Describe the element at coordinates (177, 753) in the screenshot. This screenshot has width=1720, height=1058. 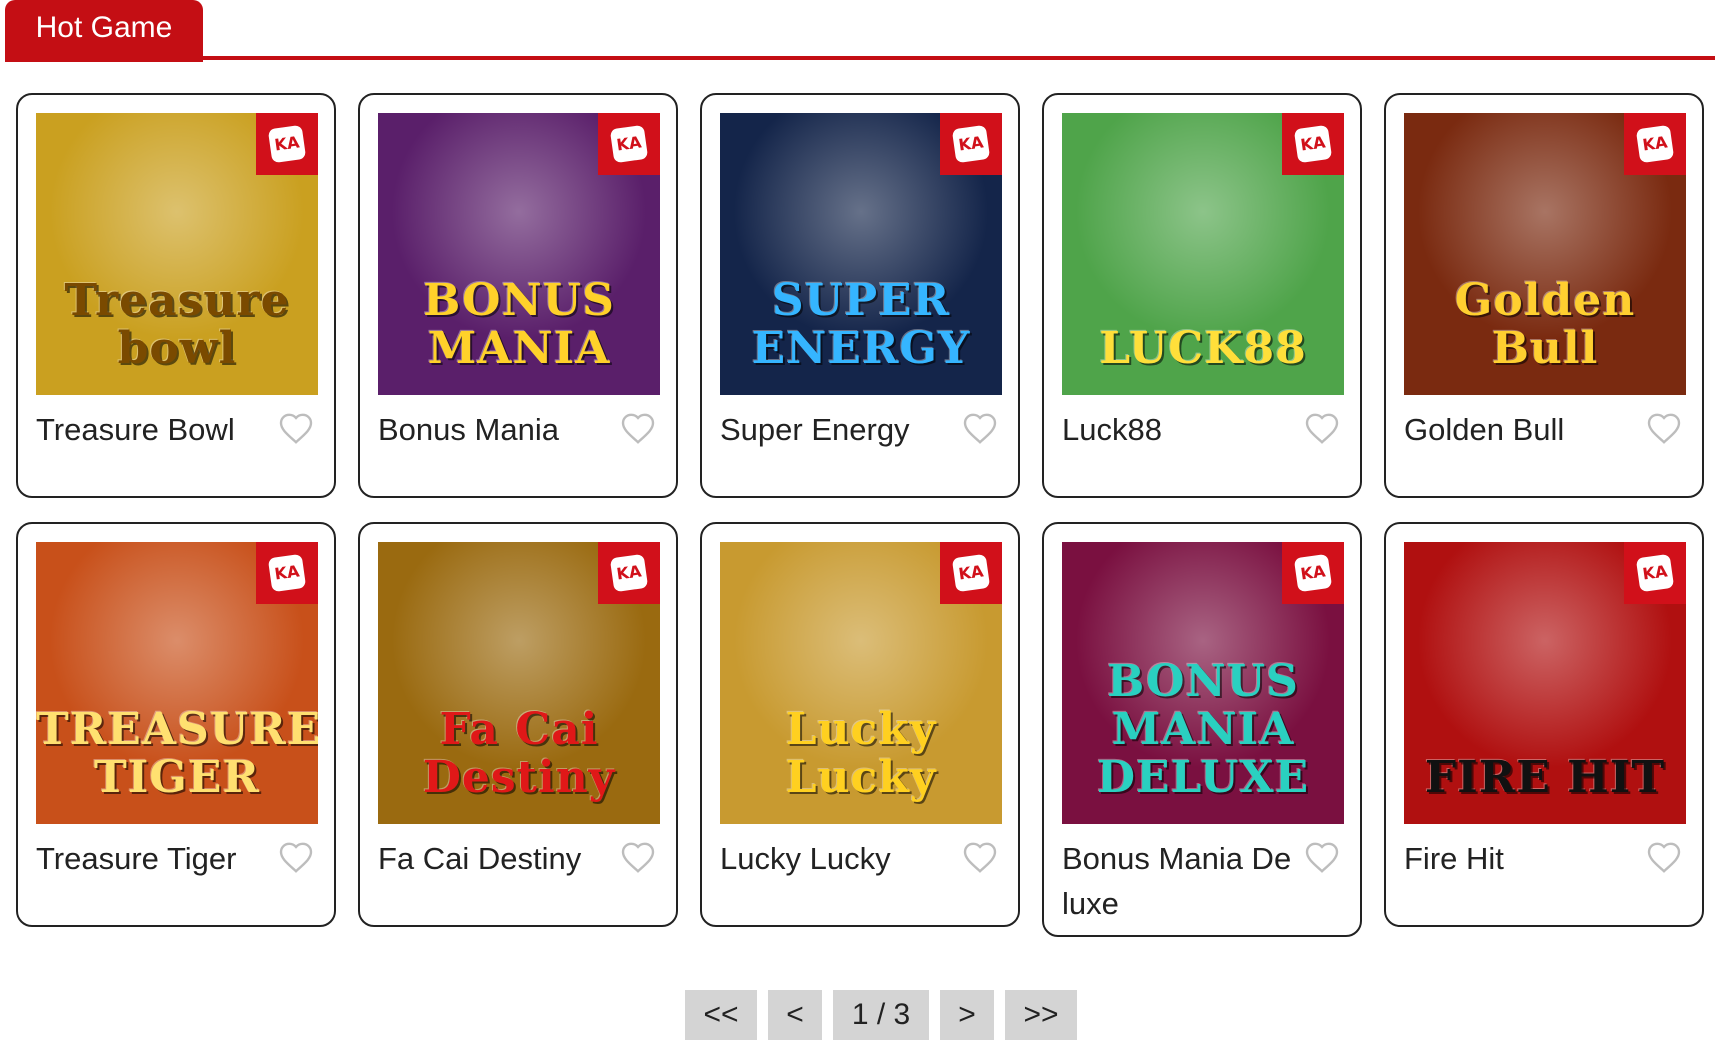
I see `thumbnail-art-title: TREASURE TIGER` at that location.